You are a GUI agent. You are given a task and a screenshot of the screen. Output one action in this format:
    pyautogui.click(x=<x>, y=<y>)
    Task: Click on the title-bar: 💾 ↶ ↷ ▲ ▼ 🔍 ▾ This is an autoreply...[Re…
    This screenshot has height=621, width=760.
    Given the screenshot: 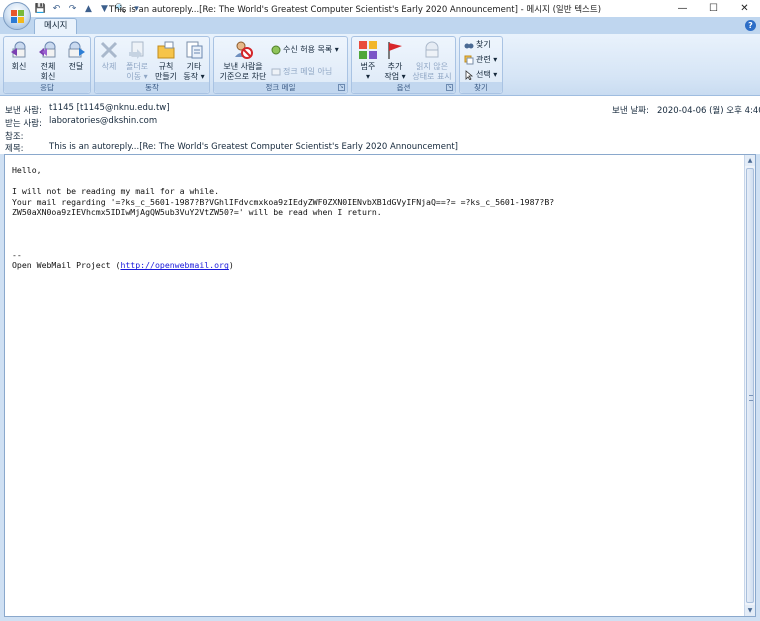 What is the action you would take?
    pyautogui.click(x=380, y=8)
    